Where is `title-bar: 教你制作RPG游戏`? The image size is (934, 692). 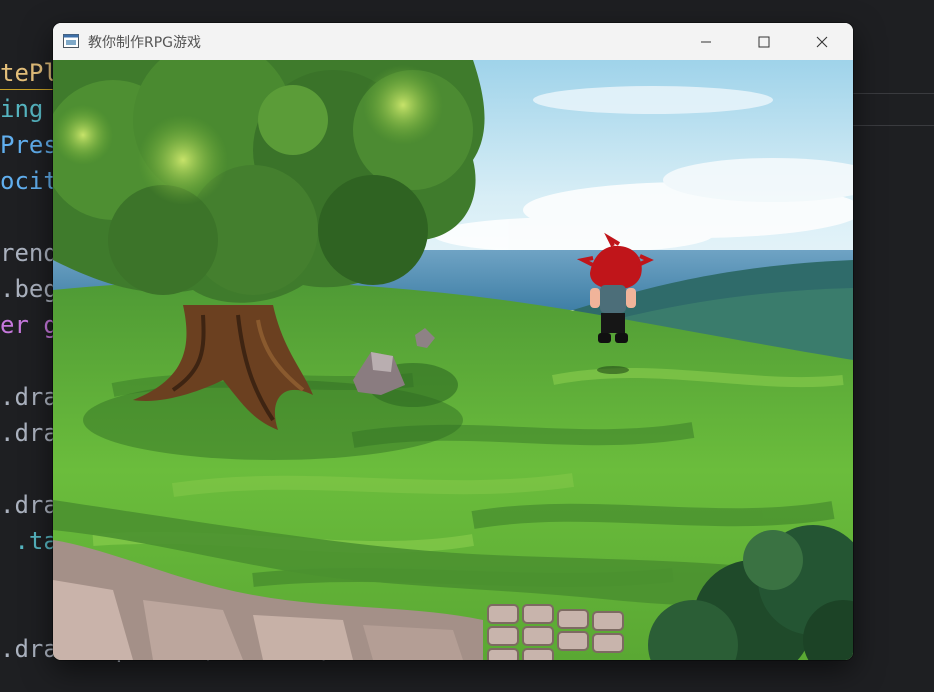
title-bar: 教你制作RPG游戏 is located at coordinates (453, 41).